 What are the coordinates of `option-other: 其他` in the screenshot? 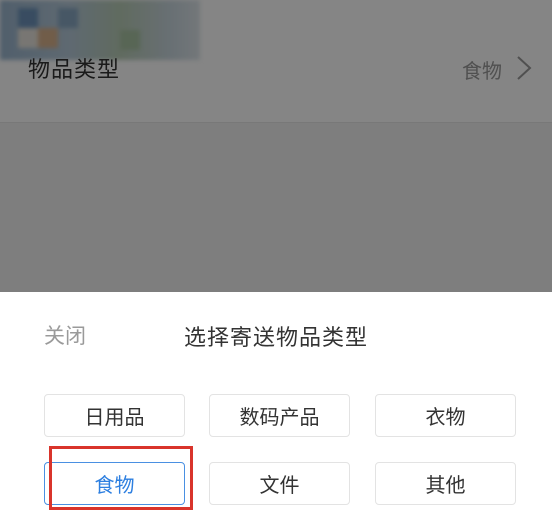 It's located at (445, 483).